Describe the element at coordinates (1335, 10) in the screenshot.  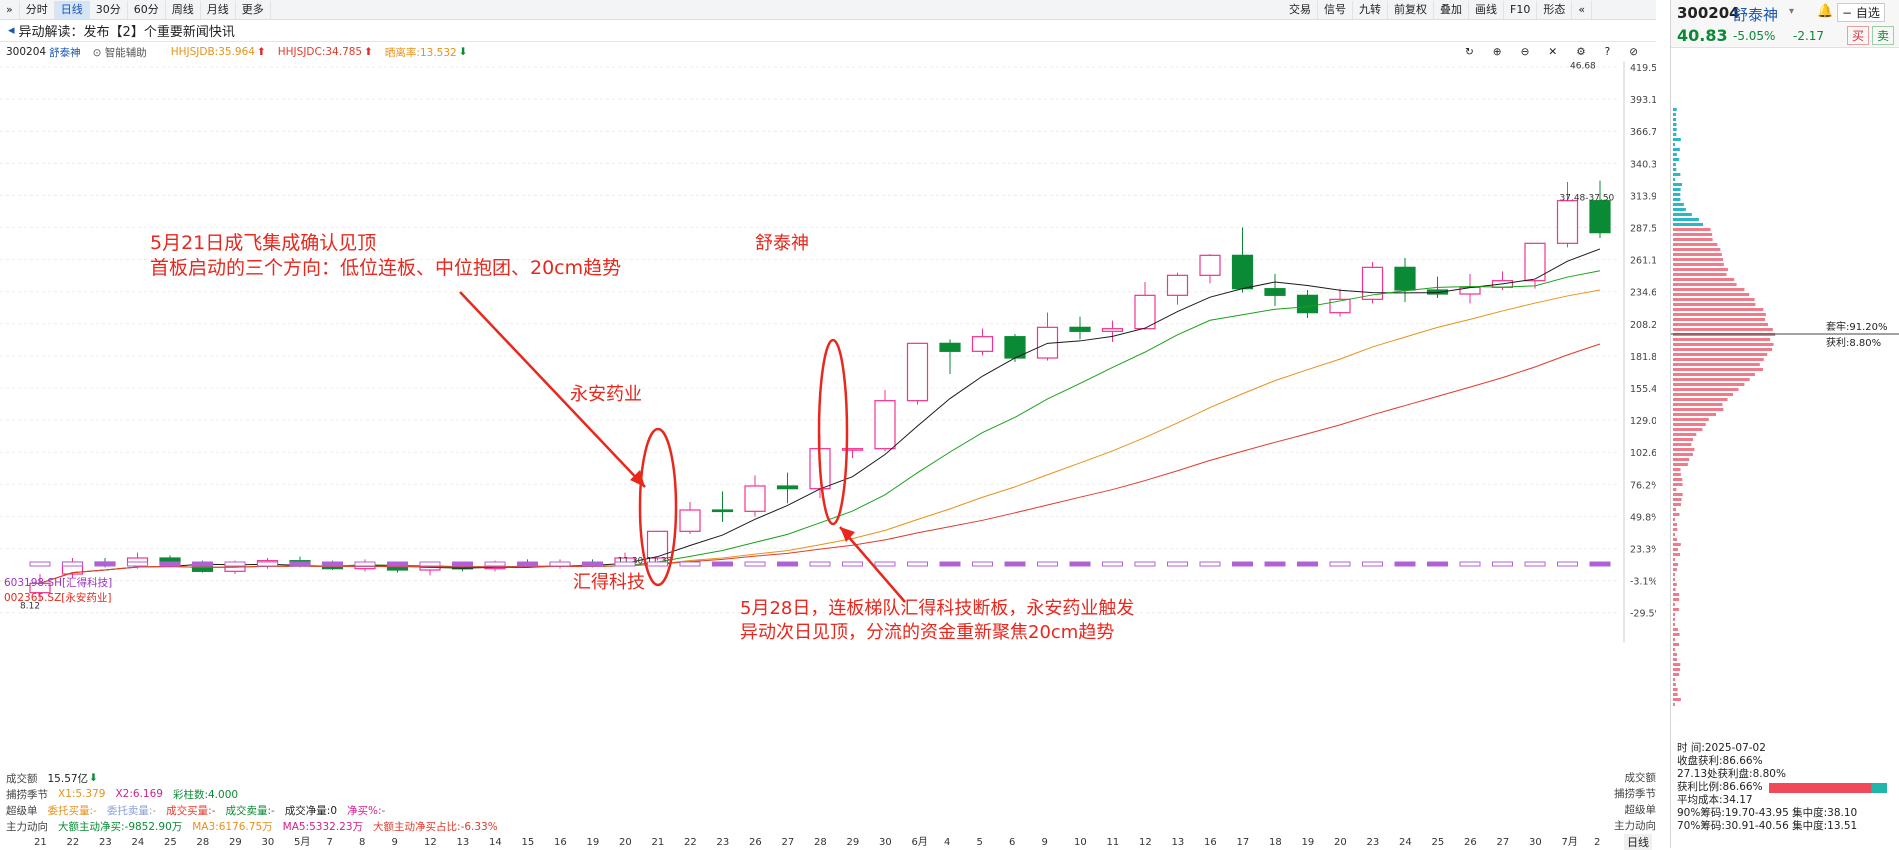
I see `signal-button: 信号` at that location.